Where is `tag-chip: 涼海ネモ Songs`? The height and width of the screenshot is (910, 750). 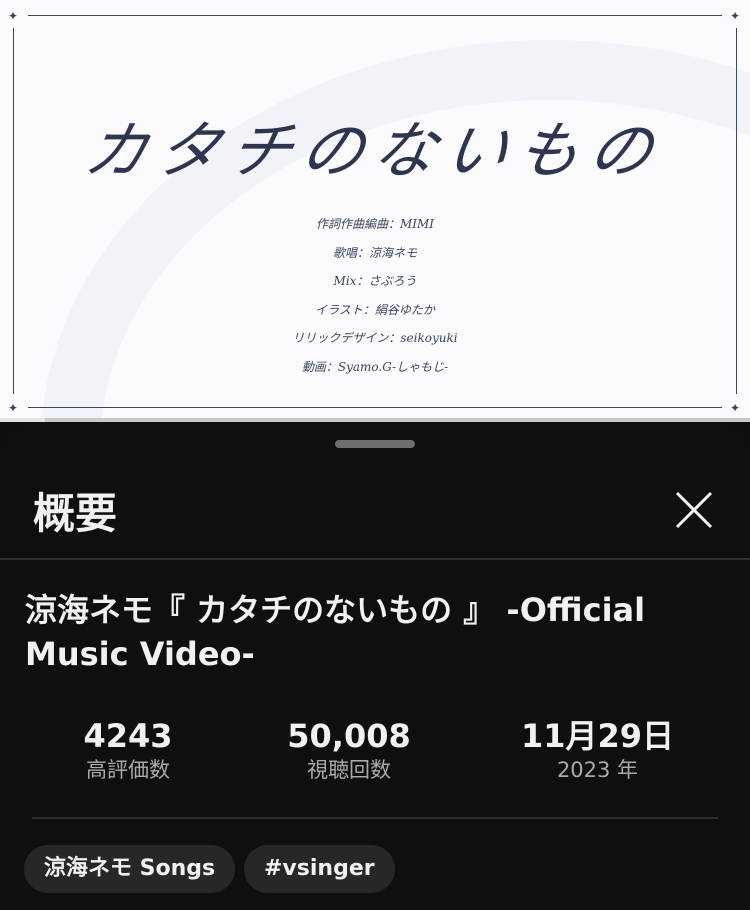
tag-chip: 涼海ネモ Songs is located at coordinates (130, 869).